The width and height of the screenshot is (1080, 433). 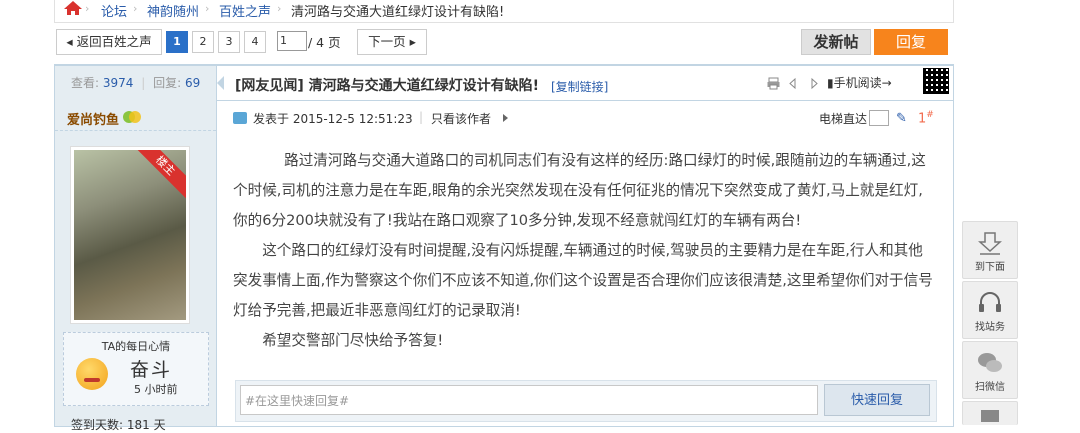 I want to click on post-time: 发表于 2015-12-5 12:51:23, so click(x=333, y=119).